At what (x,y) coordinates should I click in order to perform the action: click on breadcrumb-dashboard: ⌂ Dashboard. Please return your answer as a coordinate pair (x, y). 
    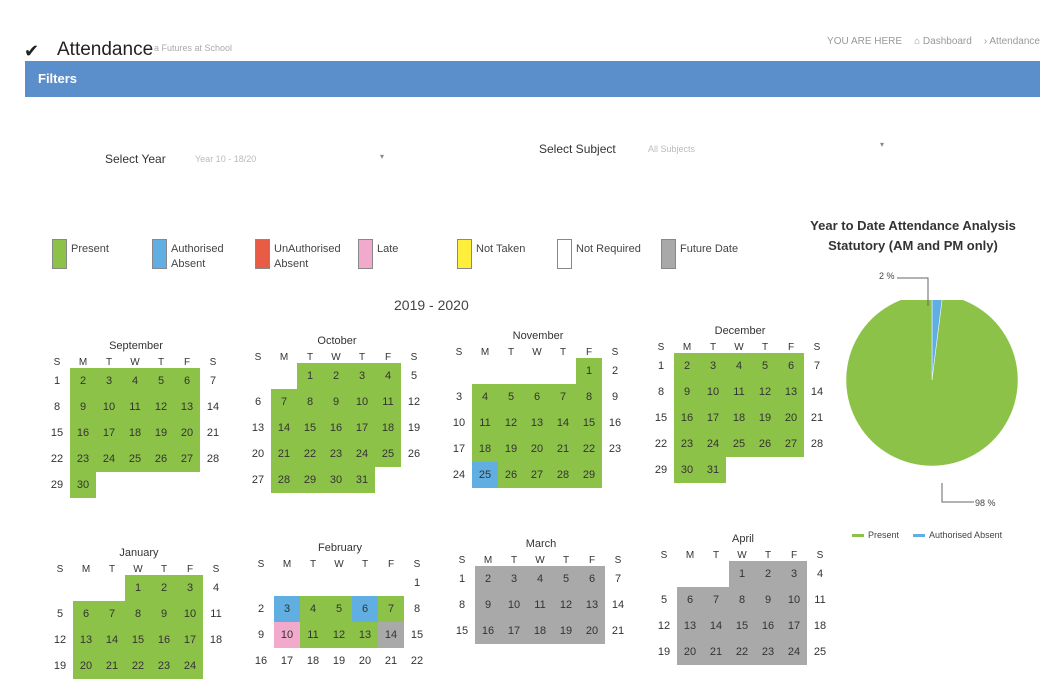
    Looking at the image, I should click on (943, 41).